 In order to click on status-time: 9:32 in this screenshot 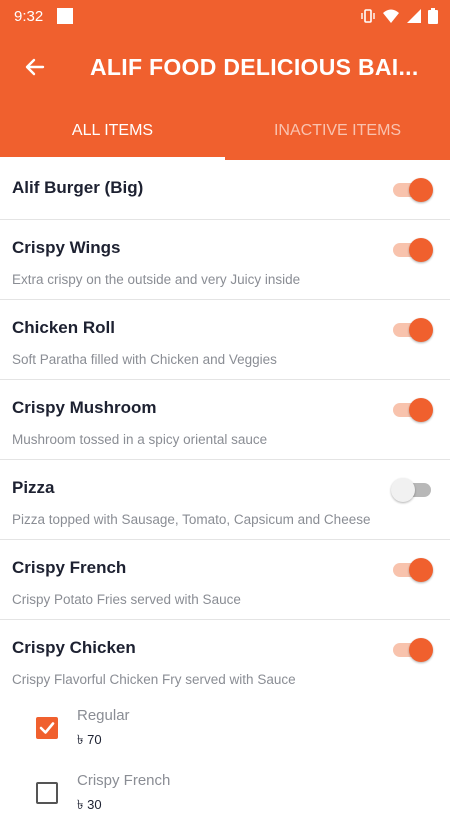, I will do `click(29, 16)`.